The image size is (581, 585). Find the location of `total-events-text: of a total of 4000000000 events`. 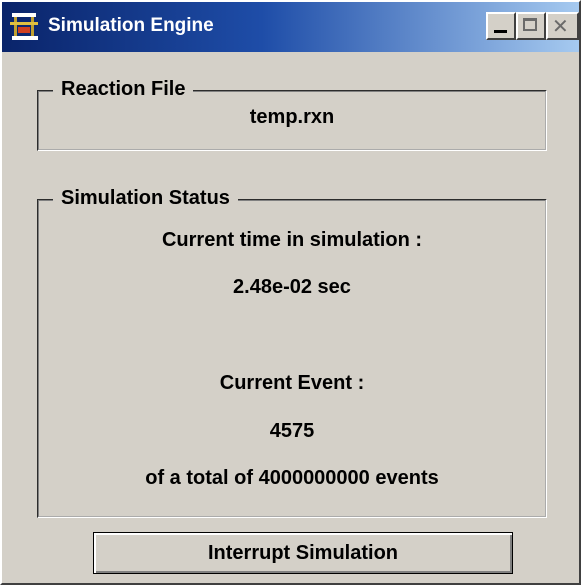

total-events-text: of a total of 4000000000 events is located at coordinates (292, 478).